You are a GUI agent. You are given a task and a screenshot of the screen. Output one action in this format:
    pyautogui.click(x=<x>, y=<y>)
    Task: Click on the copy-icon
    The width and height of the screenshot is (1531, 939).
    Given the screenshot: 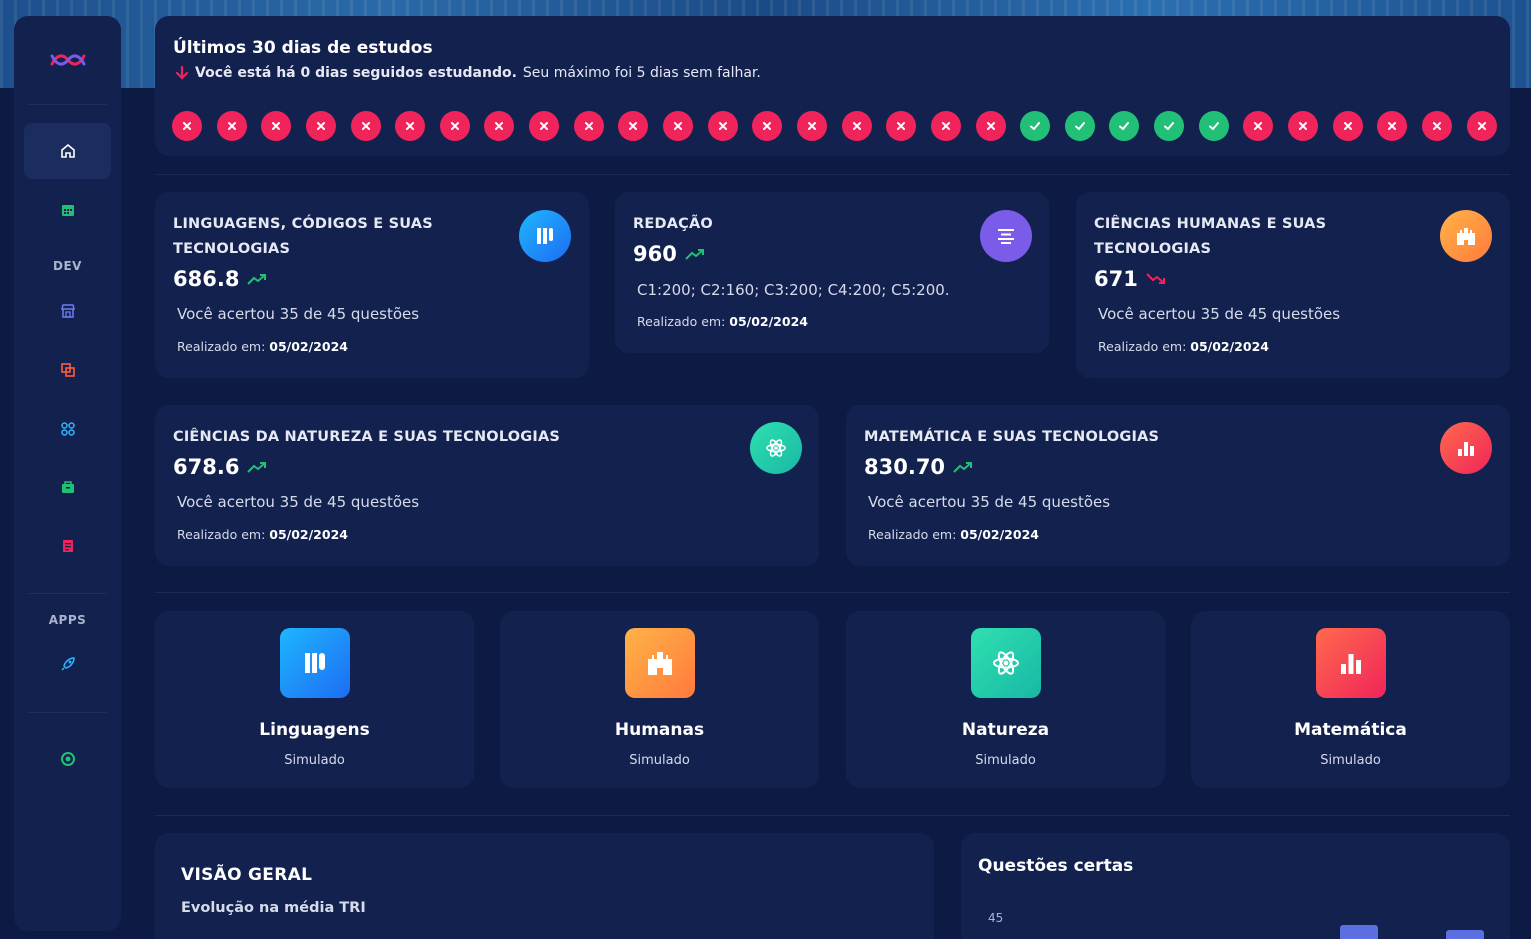 What is the action you would take?
    pyautogui.click(x=67, y=370)
    